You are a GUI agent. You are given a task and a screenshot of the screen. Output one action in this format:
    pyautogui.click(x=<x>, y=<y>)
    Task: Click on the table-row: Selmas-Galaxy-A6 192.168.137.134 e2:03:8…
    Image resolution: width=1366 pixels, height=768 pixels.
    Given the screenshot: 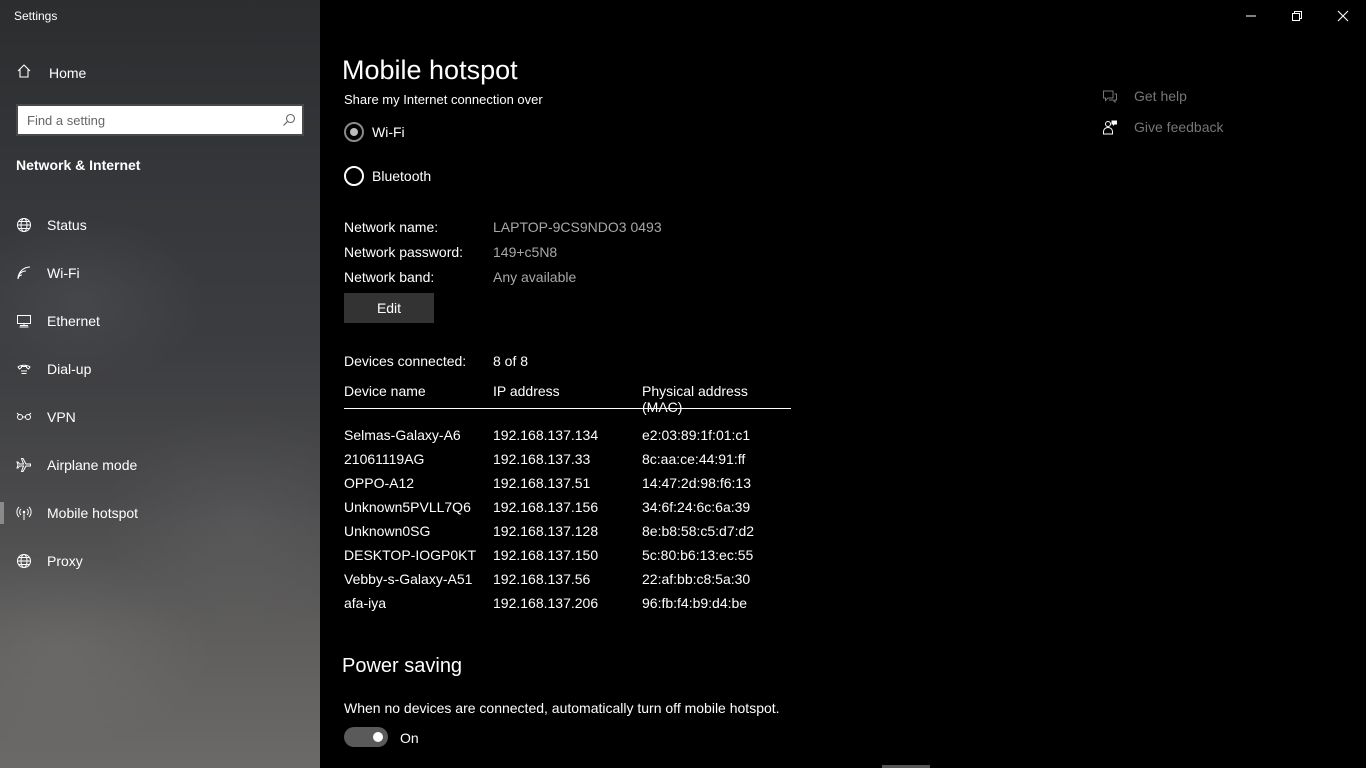 What is the action you would take?
    pyautogui.click(x=574, y=439)
    